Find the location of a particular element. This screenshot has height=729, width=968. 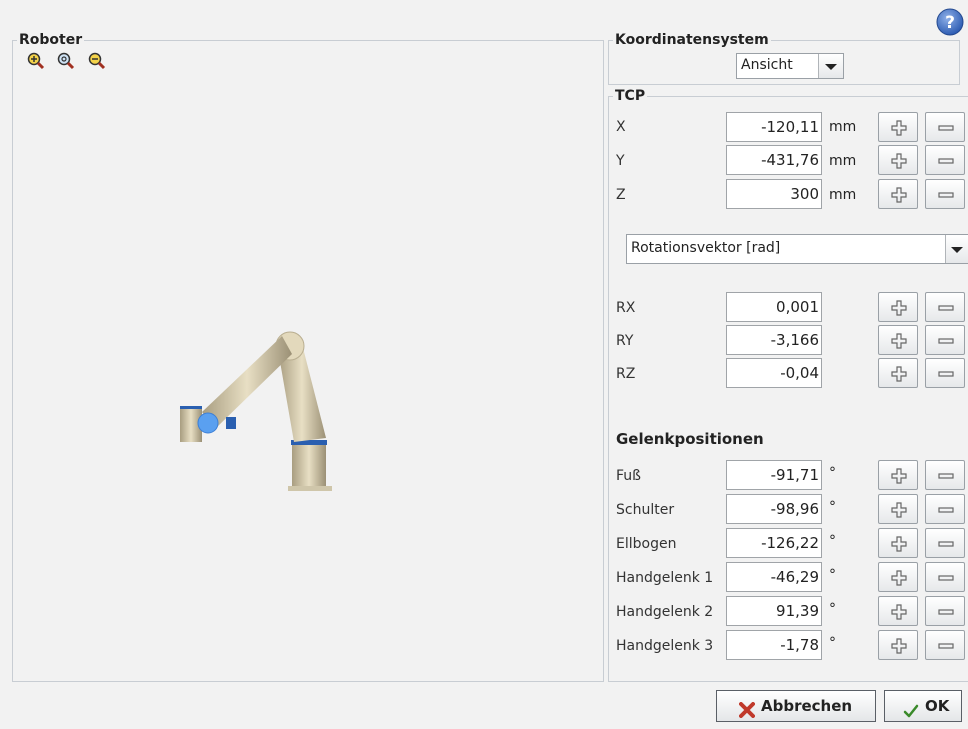

joint-positions-title: Gelenkpositionen is located at coordinates (690, 439).